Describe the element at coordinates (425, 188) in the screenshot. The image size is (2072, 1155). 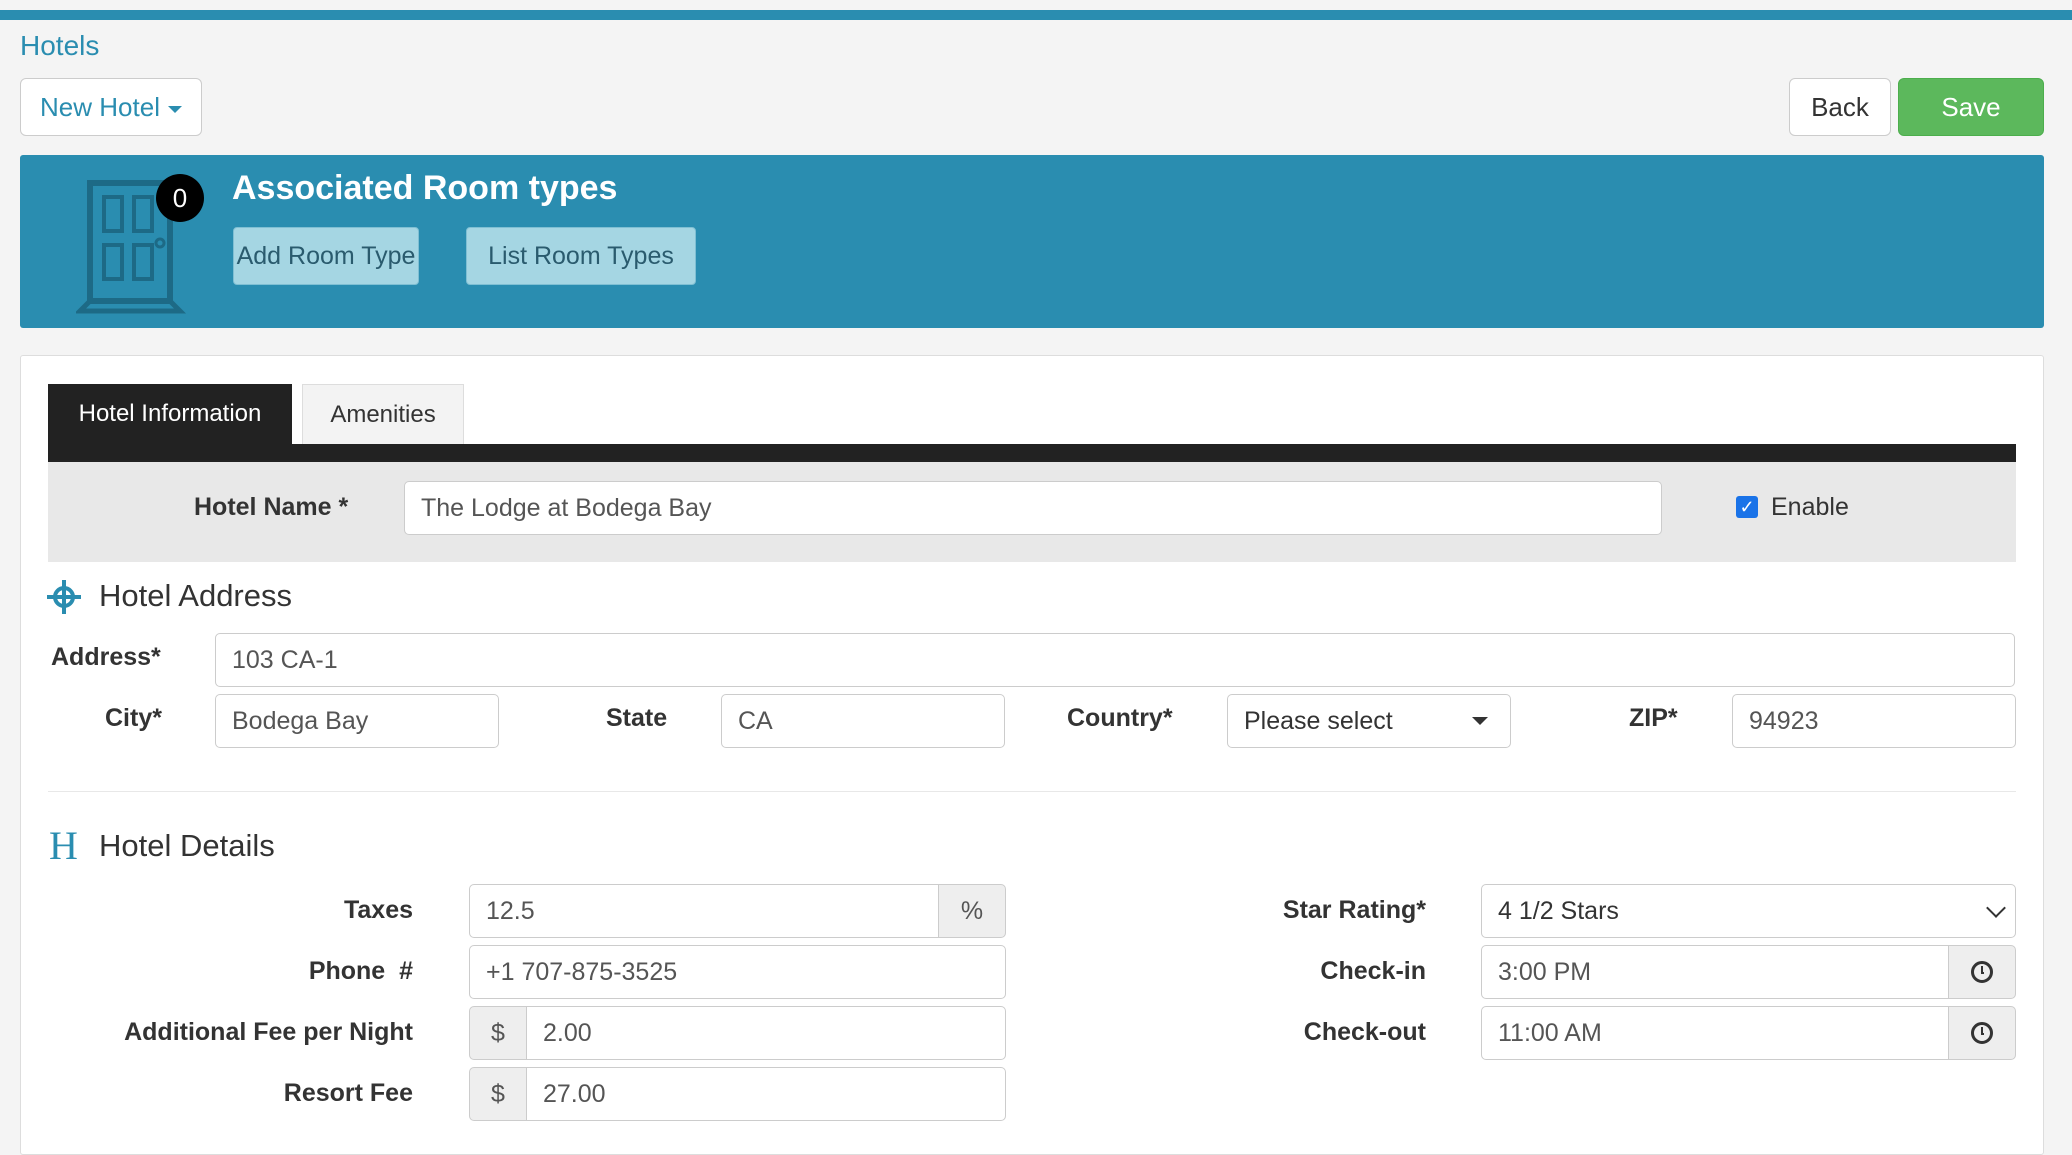
I see `banner-title: Associated Room types` at that location.